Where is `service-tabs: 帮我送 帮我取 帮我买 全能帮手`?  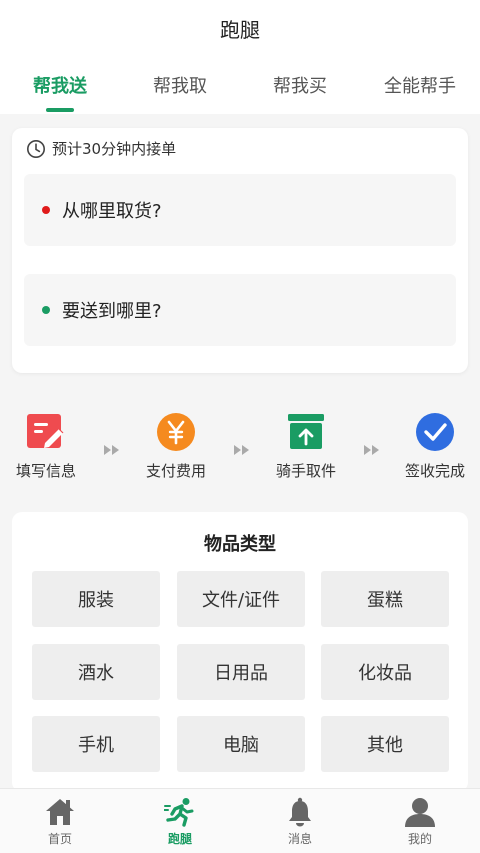
service-tabs: 帮我送 帮我取 帮我买 全能帮手 is located at coordinates (240, 85).